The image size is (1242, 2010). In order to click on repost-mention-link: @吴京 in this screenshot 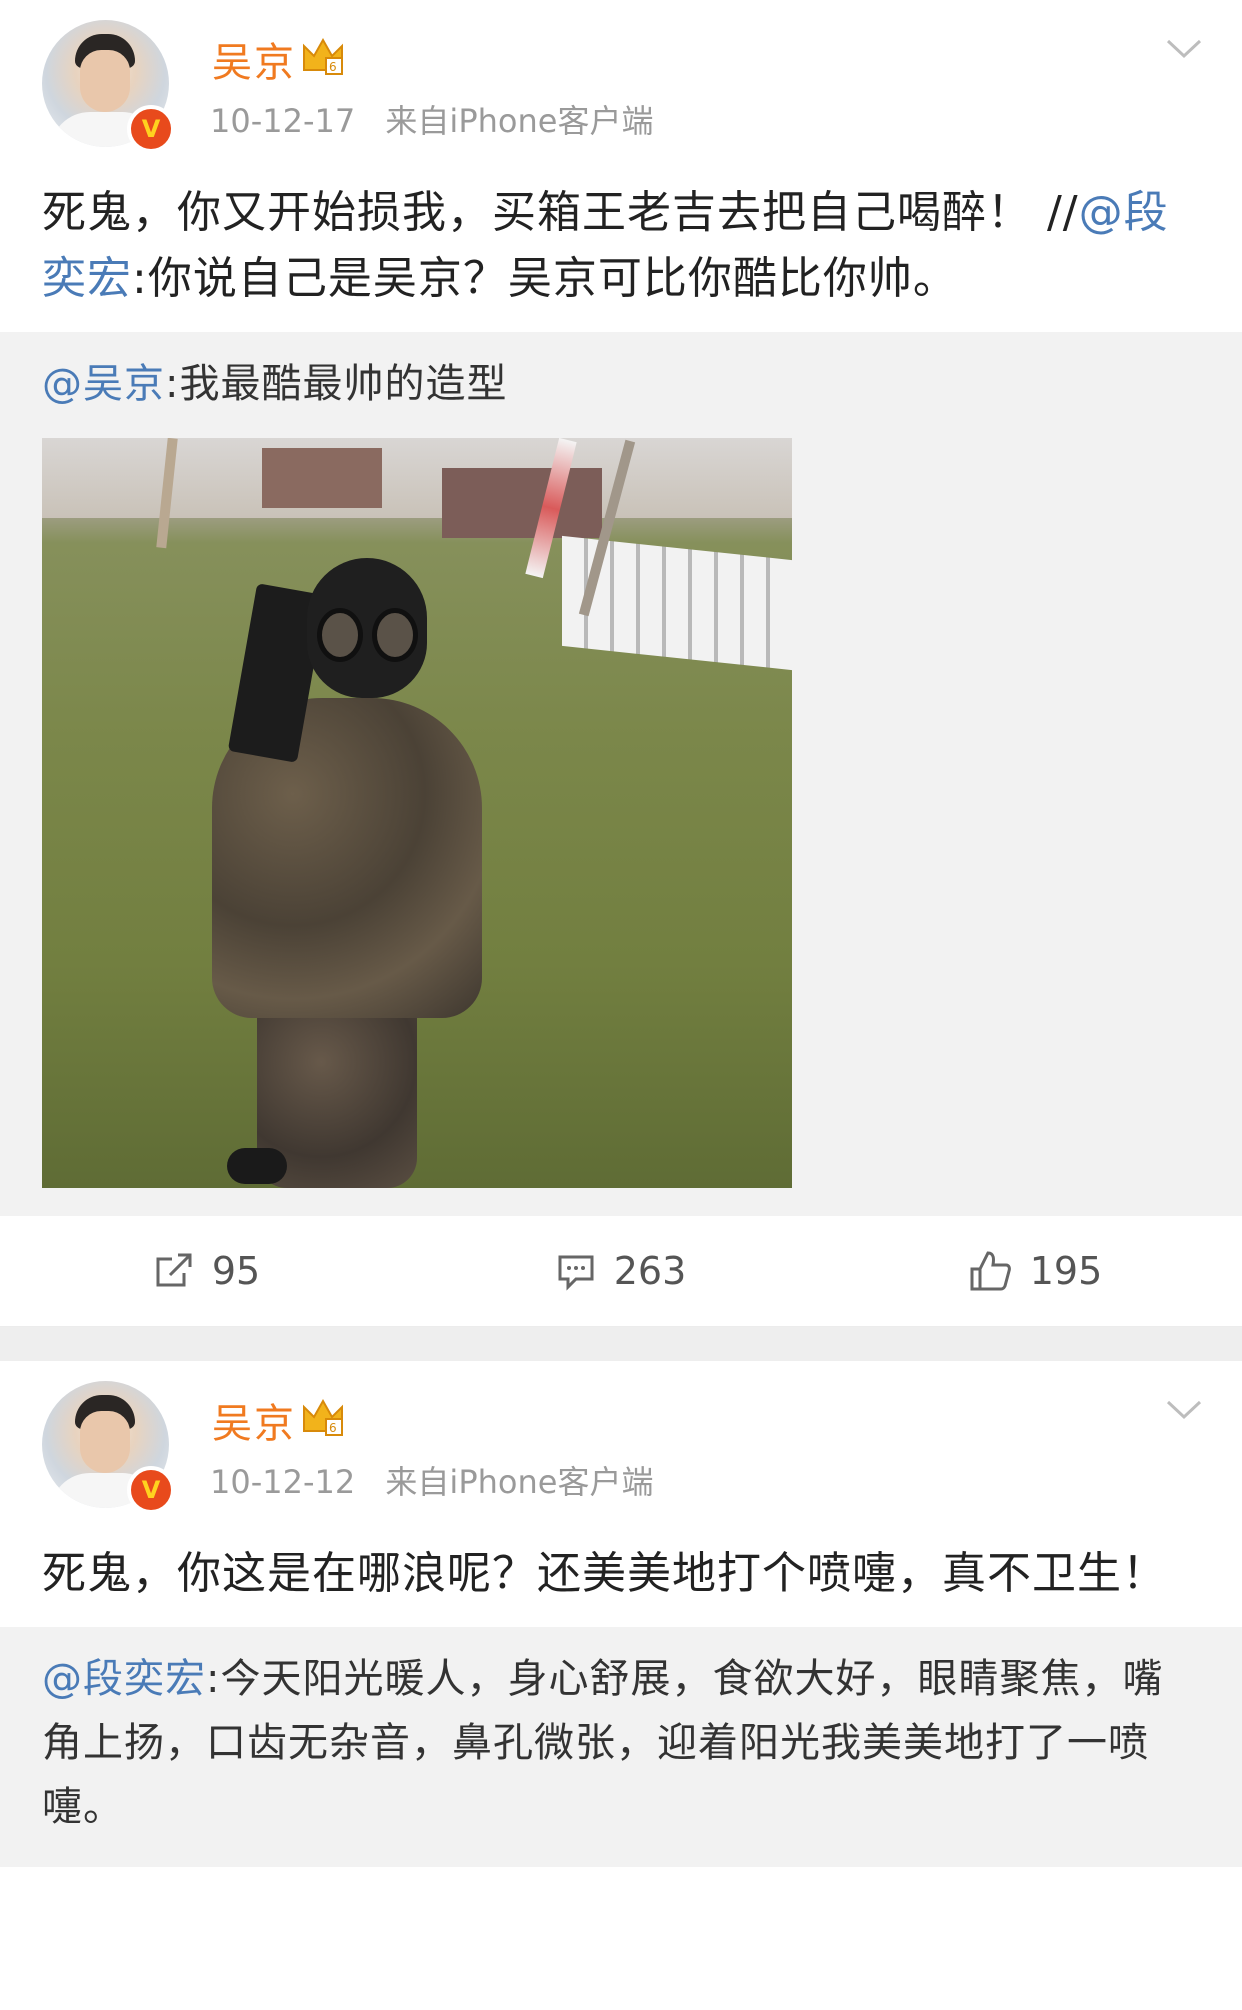, I will do `click(103, 384)`.